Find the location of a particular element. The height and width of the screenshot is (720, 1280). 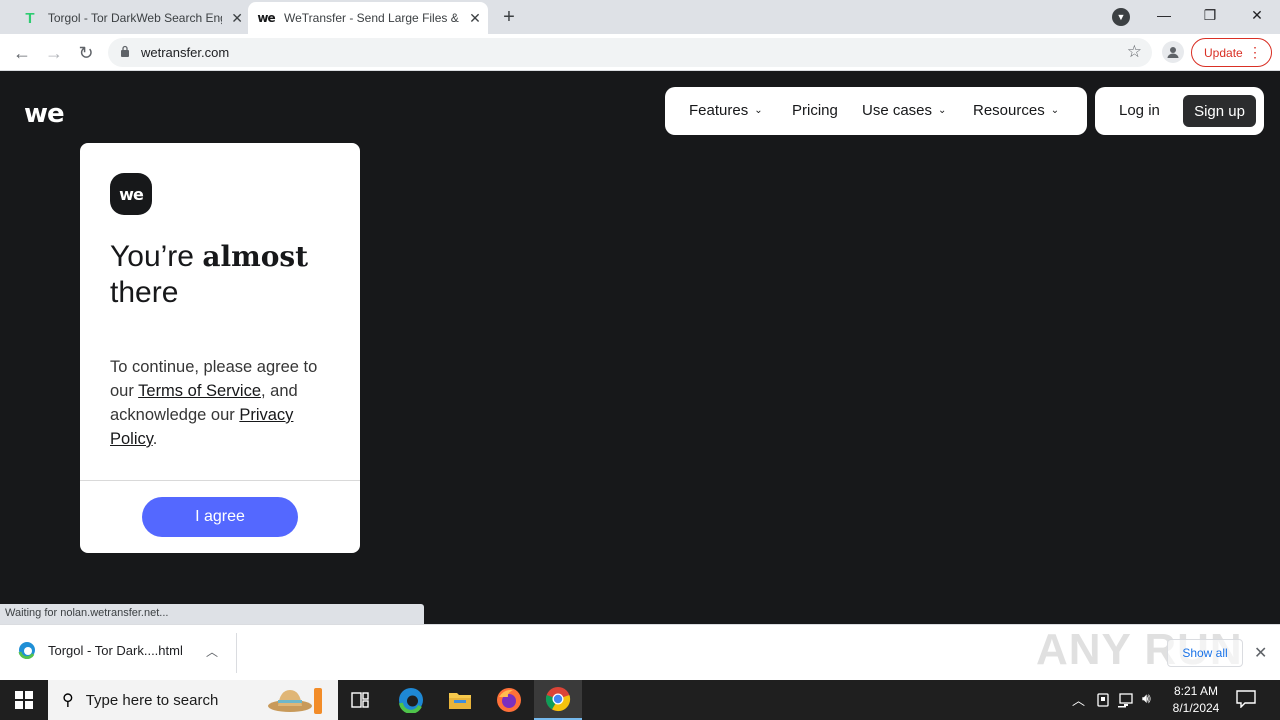

nav-use-cases: Use cases ⌄ is located at coordinates (904, 110).